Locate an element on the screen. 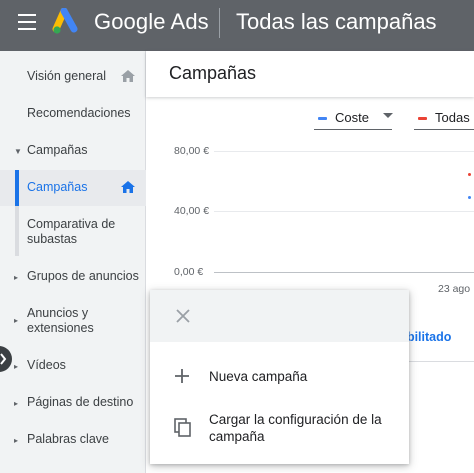  sidebar-item-ad-groups: ▸ Grupos de anuncios is located at coordinates (73, 278).